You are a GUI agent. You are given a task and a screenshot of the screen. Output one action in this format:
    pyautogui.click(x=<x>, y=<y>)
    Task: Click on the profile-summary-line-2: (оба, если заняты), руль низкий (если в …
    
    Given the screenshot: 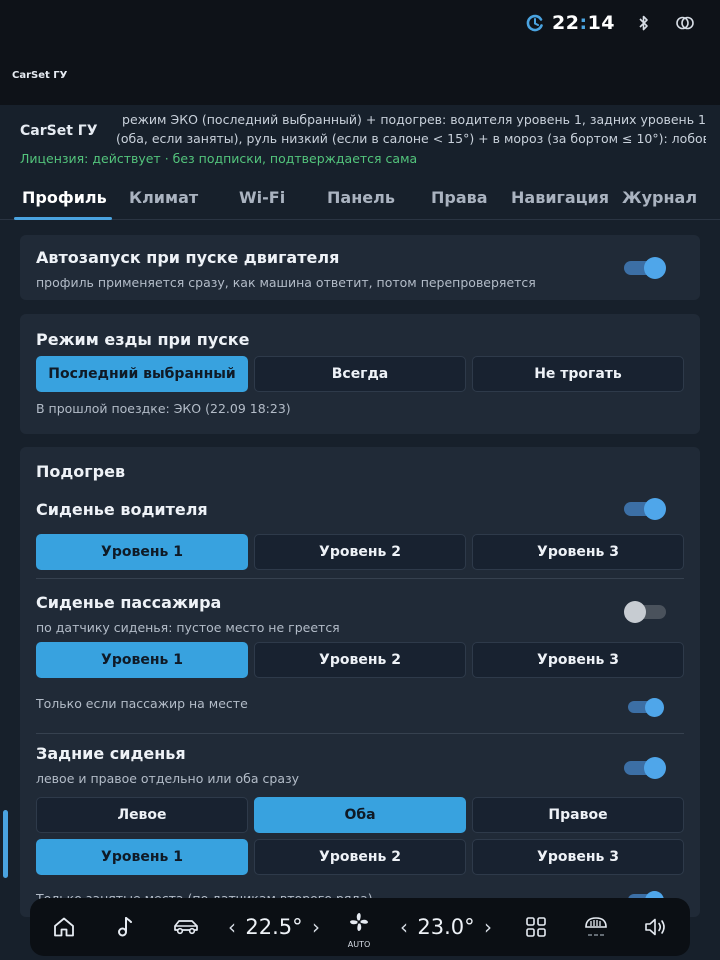 What is the action you would take?
    pyautogui.click(x=411, y=138)
    